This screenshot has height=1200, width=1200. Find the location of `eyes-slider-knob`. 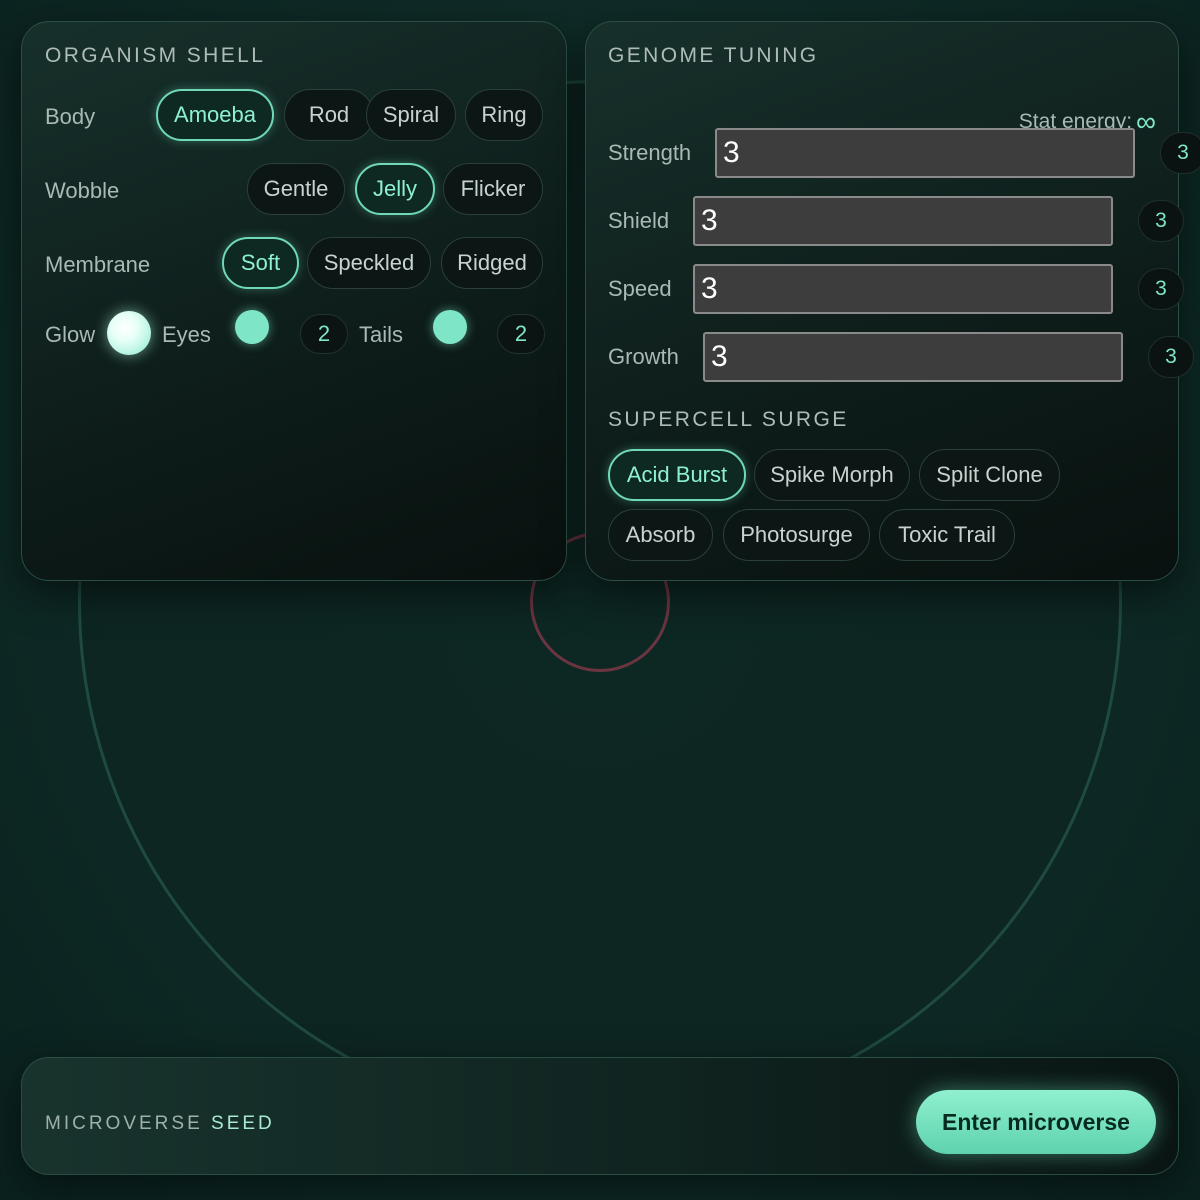

eyes-slider-knob is located at coordinates (252, 327).